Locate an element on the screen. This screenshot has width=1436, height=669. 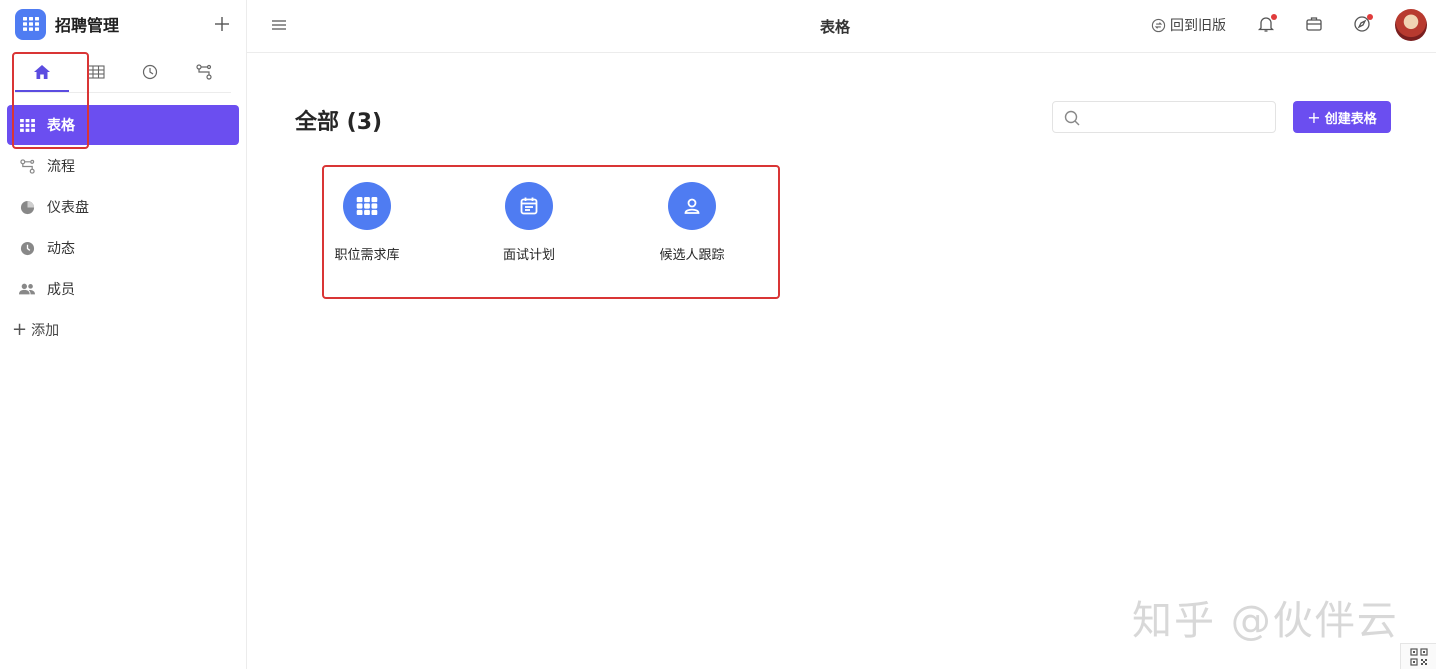
create-table-button: + 创建表格 is located at coordinates (1342, 117).